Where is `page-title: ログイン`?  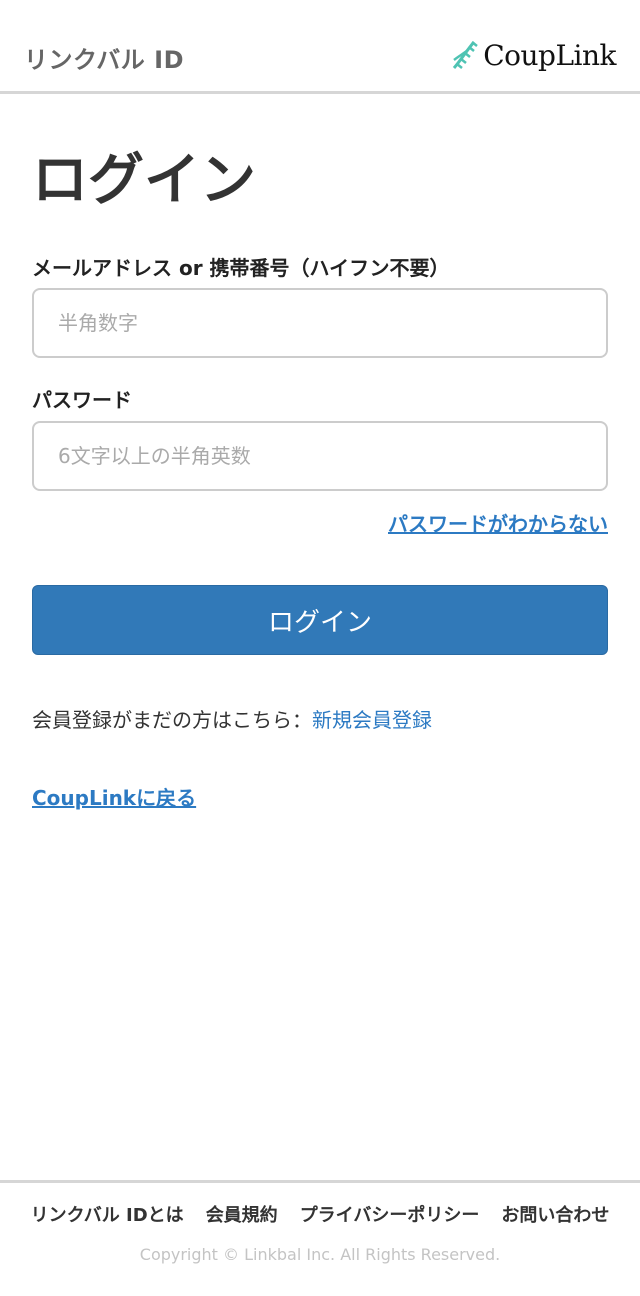 page-title: ログイン is located at coordinates (144, 180).